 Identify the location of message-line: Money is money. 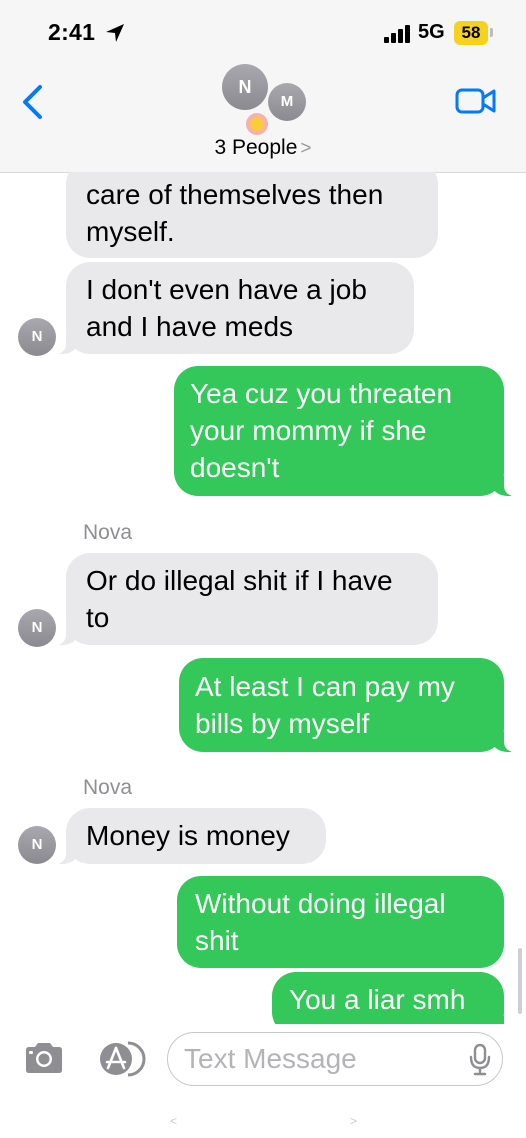
(188, 835).